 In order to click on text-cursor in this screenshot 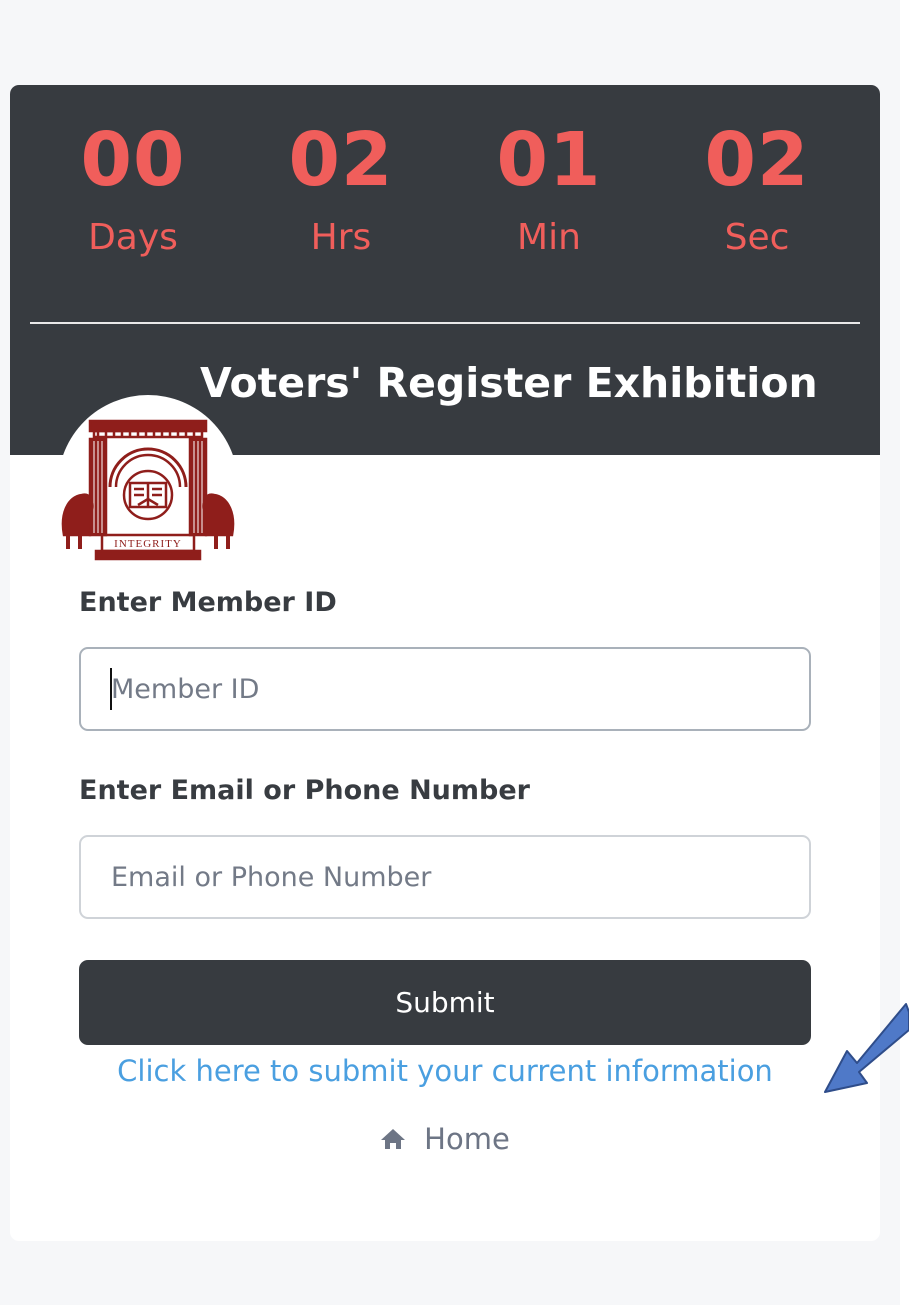, I will do `click(111, 689)`.